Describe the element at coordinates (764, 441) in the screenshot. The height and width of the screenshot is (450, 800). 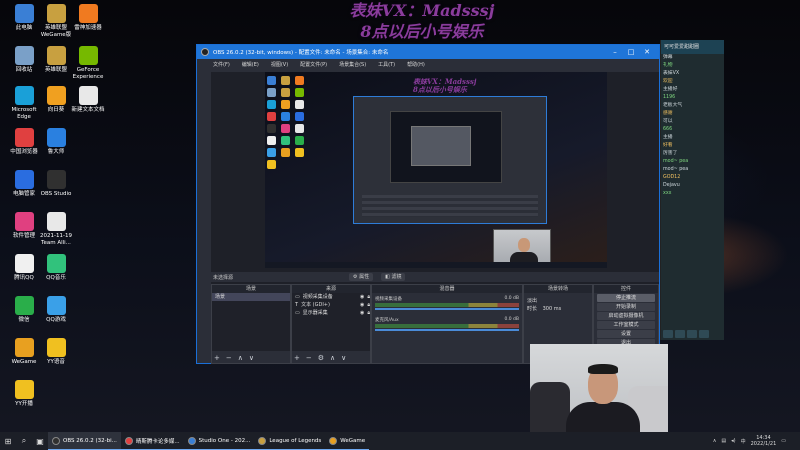
I see `clock: 14:34 2022/1/21` at that location.